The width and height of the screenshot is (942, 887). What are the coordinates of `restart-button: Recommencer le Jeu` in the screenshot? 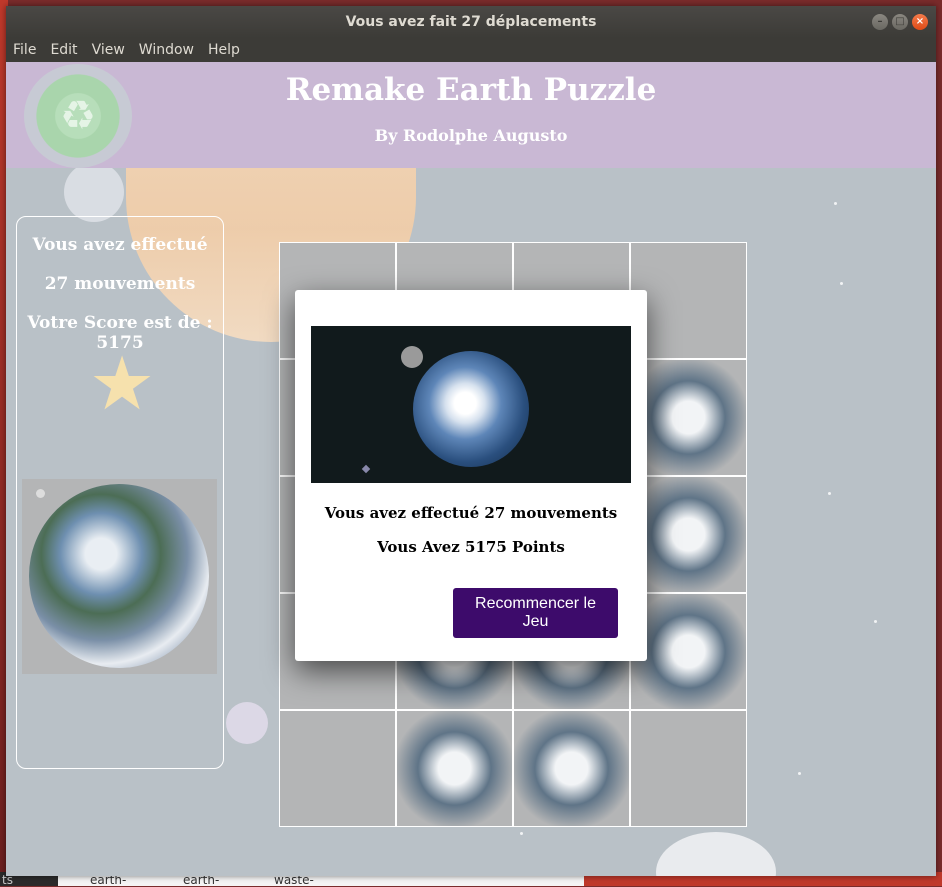 It's located at (535, 613).